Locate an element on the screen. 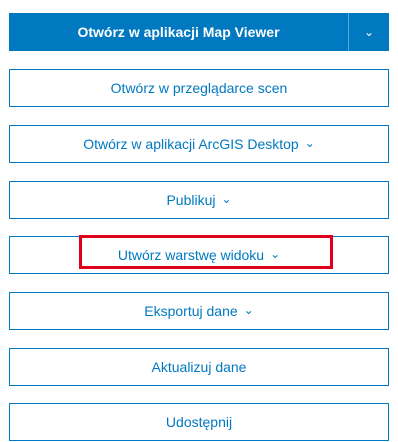  publish-button: Publikuj ⌄ is located at coordinates (199, 200).